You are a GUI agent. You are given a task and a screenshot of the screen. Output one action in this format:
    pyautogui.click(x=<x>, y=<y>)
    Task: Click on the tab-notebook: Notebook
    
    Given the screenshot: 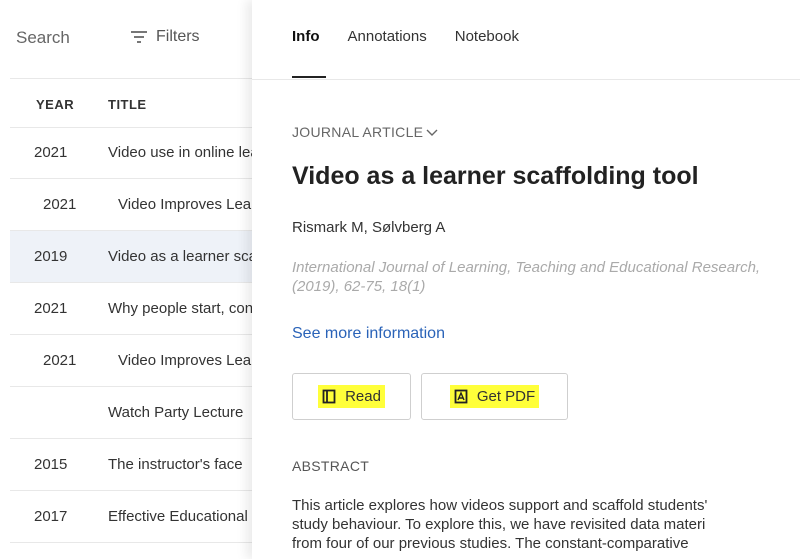 What is the action you would take?
    pyautogui.click(x=487, y=36)
    